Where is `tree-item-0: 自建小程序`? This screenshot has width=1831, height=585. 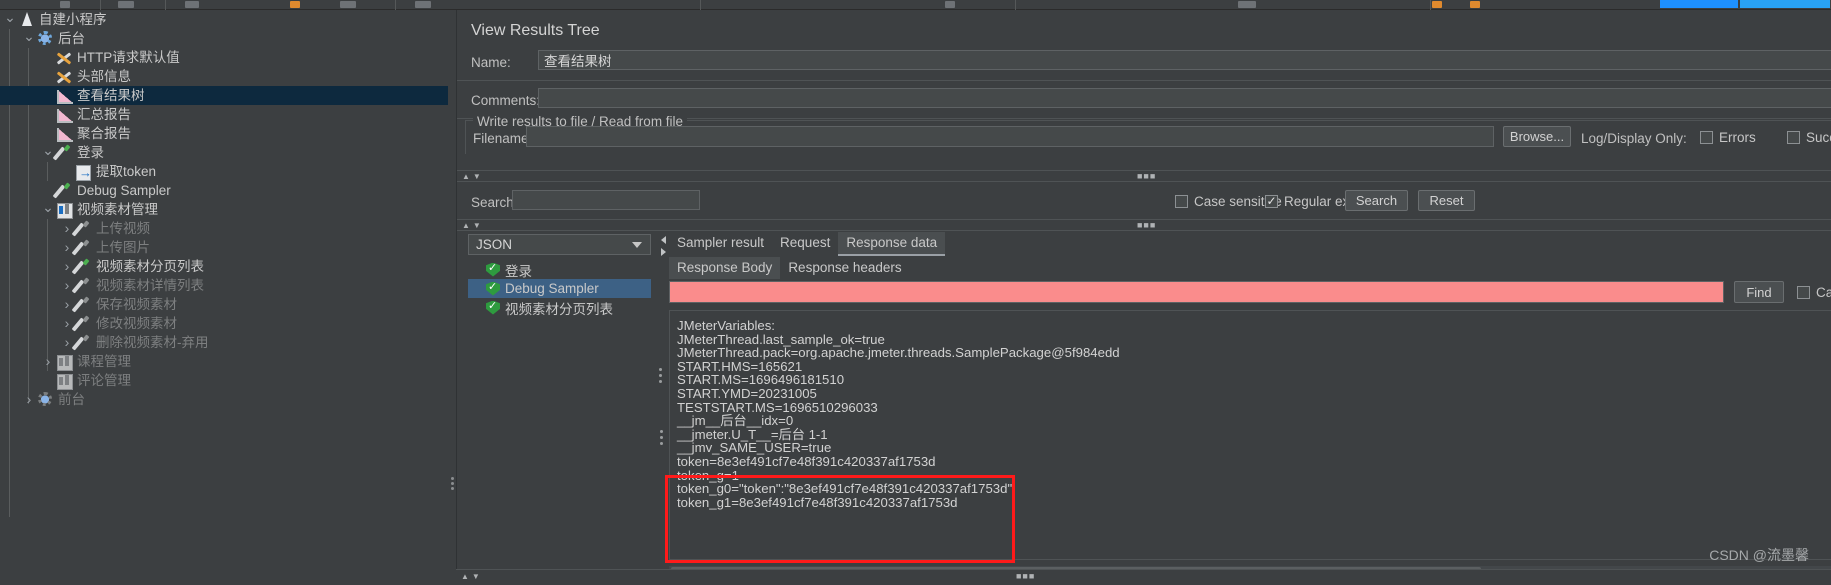
tree-item-0: 自建小程序 is located at coordinates (224, 19).